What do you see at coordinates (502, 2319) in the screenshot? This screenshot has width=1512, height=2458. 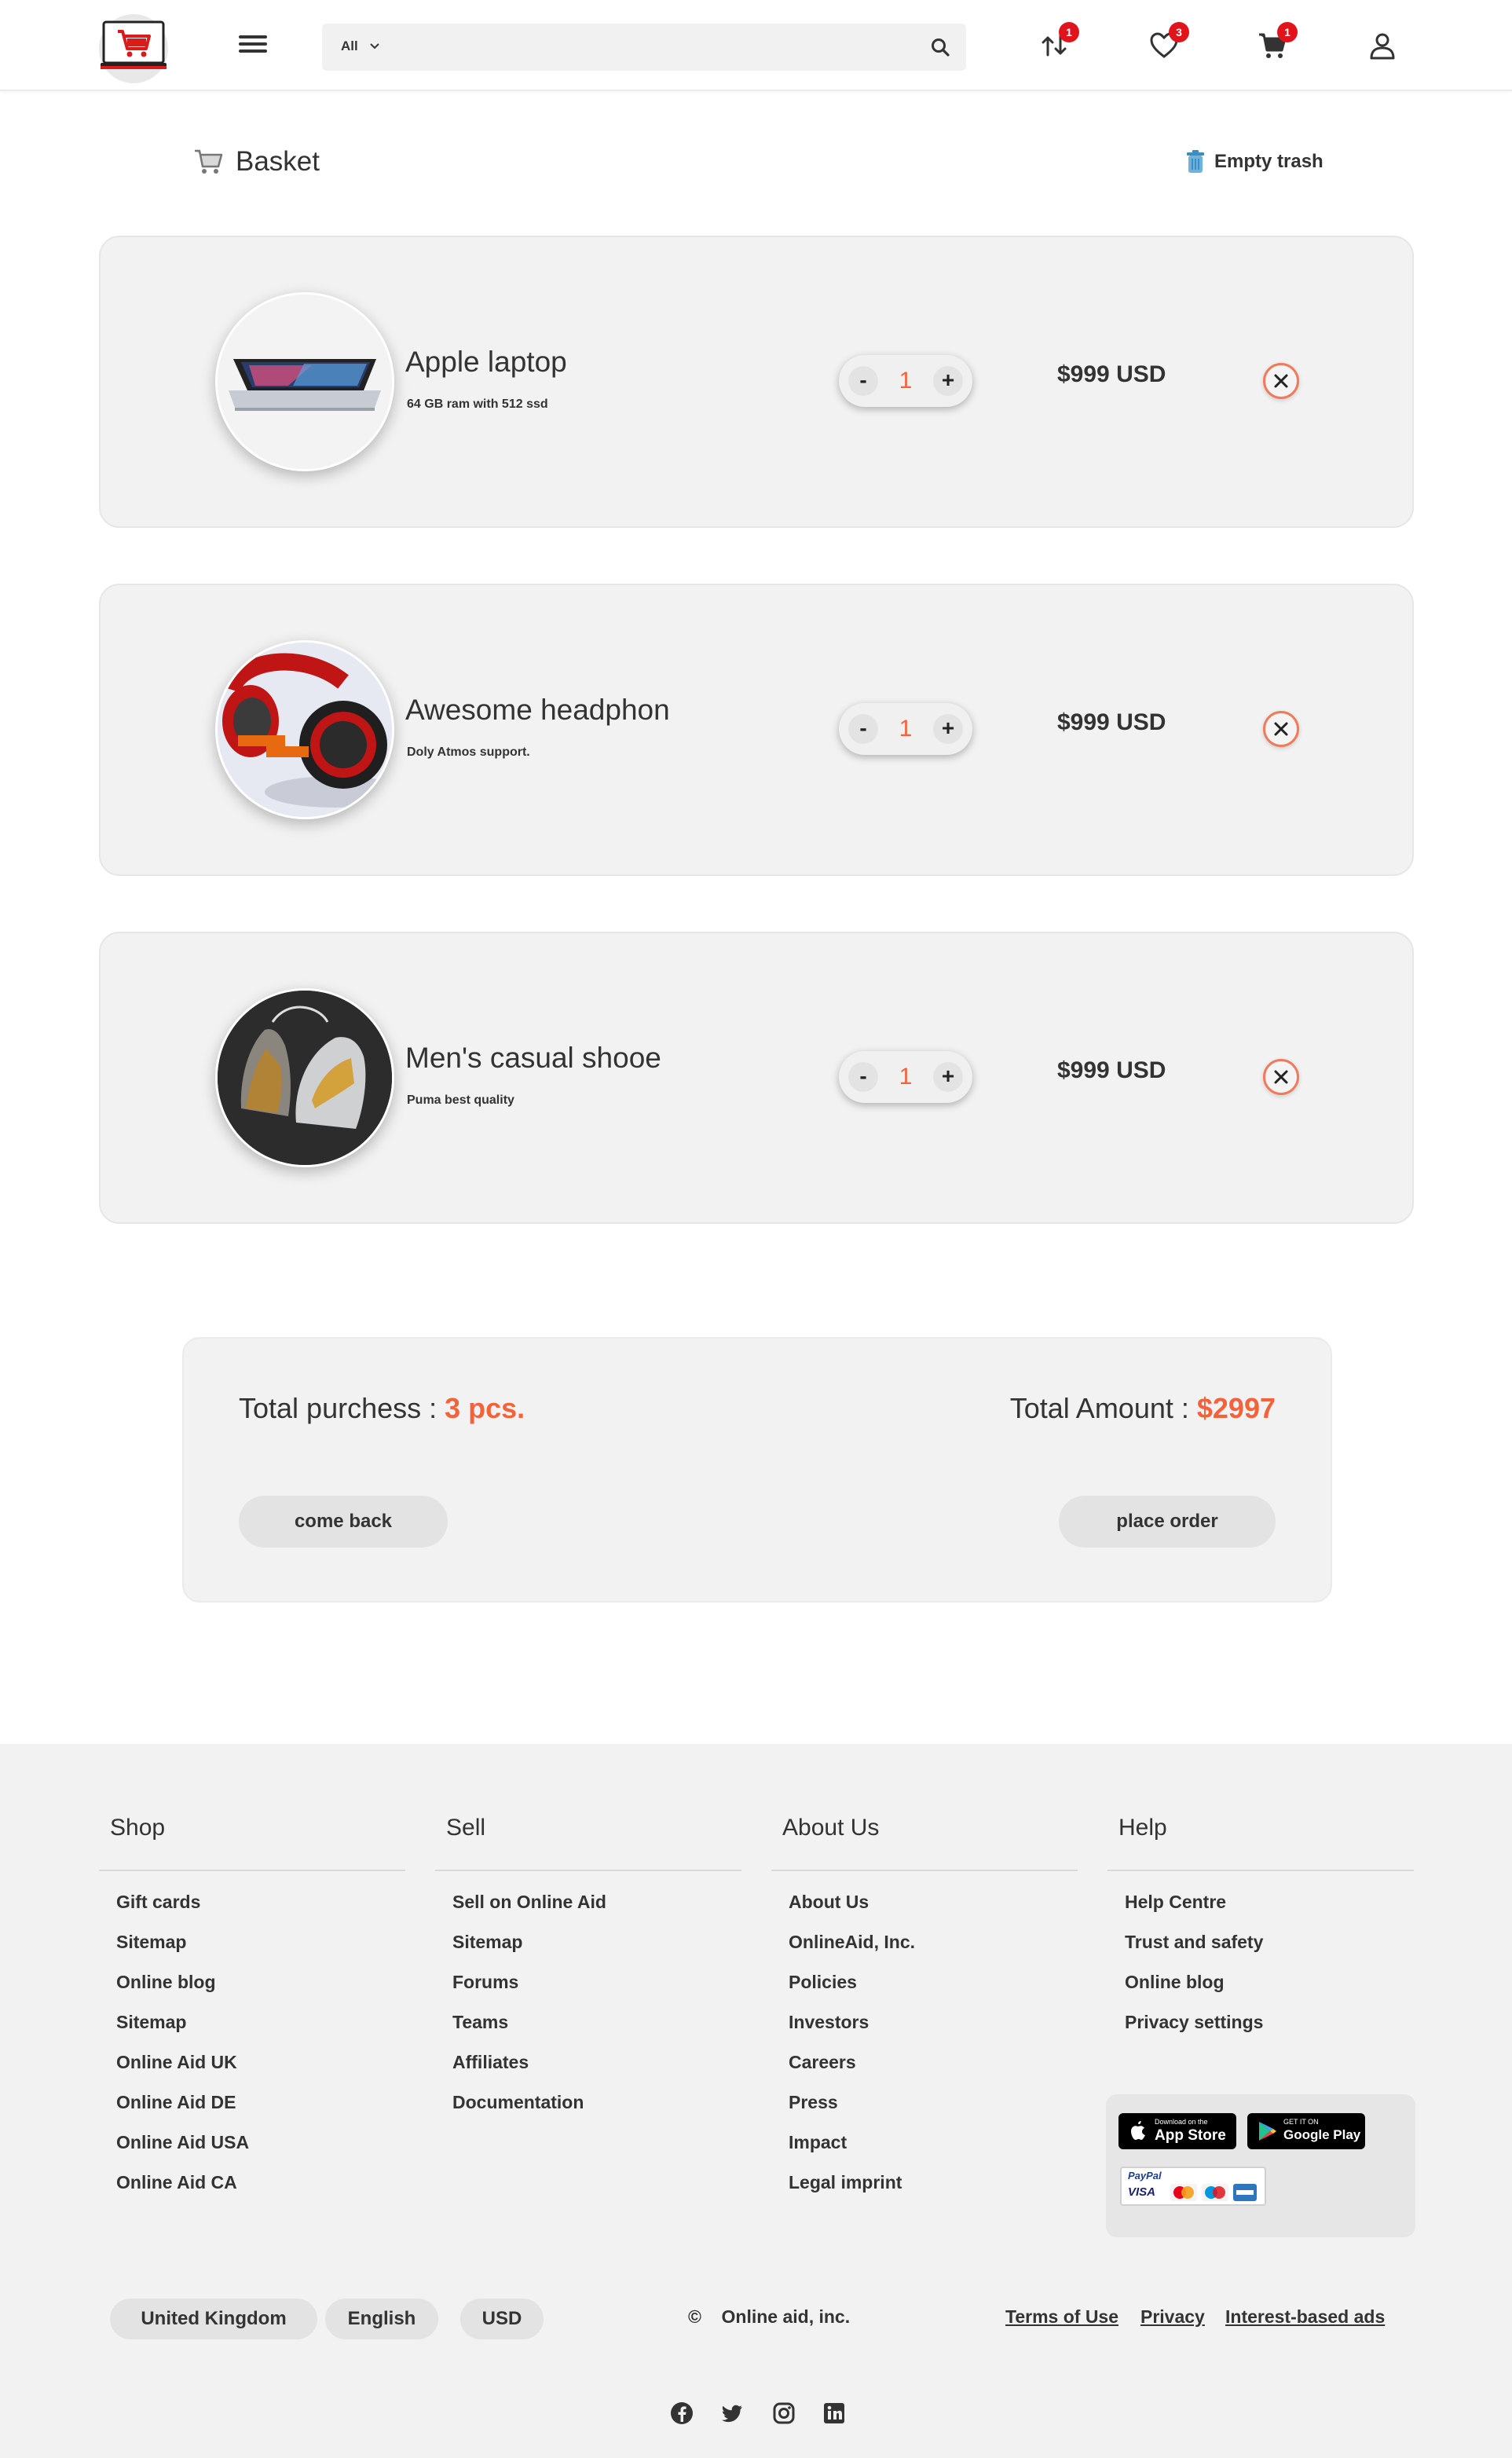 I see `currency-select: USD` at bounding box center [502, 2319].